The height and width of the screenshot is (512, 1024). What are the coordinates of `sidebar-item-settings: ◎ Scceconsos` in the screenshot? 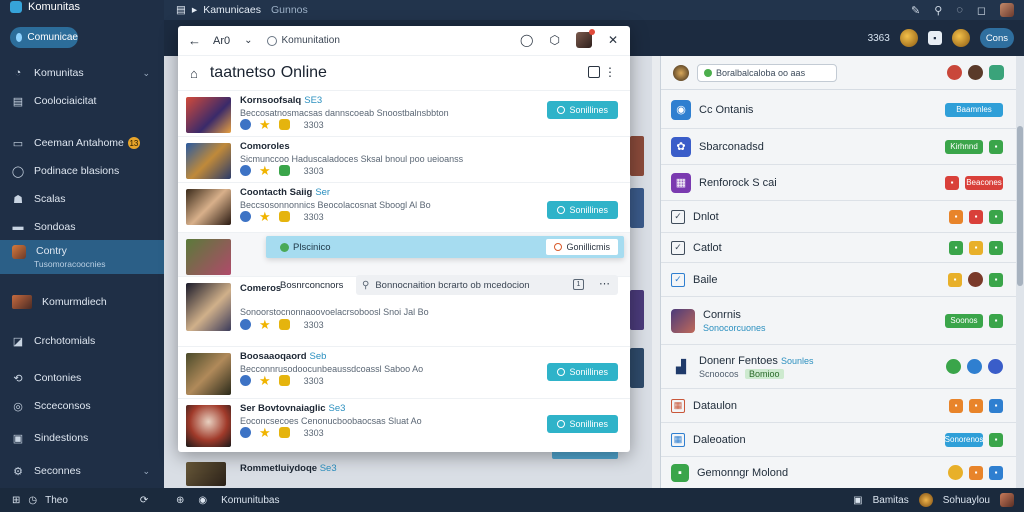 It's located at (82, 406).